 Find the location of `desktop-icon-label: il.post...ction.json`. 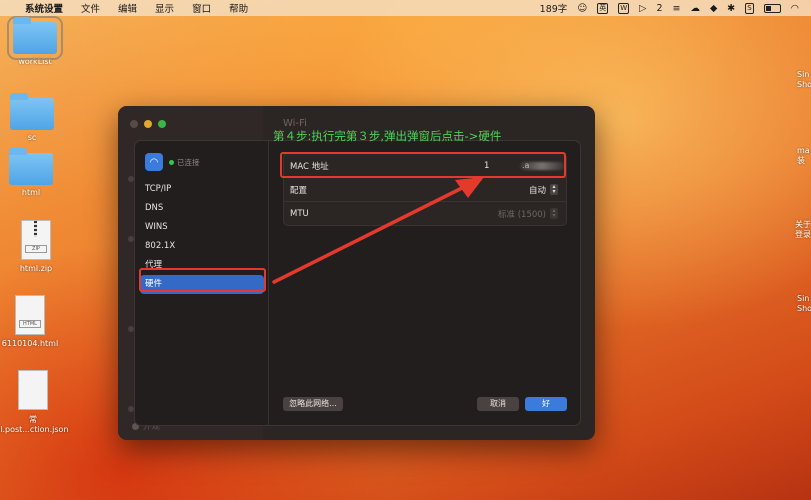

desktop-icon-label: il.post...ction.json is located at coordinates (34, 429).